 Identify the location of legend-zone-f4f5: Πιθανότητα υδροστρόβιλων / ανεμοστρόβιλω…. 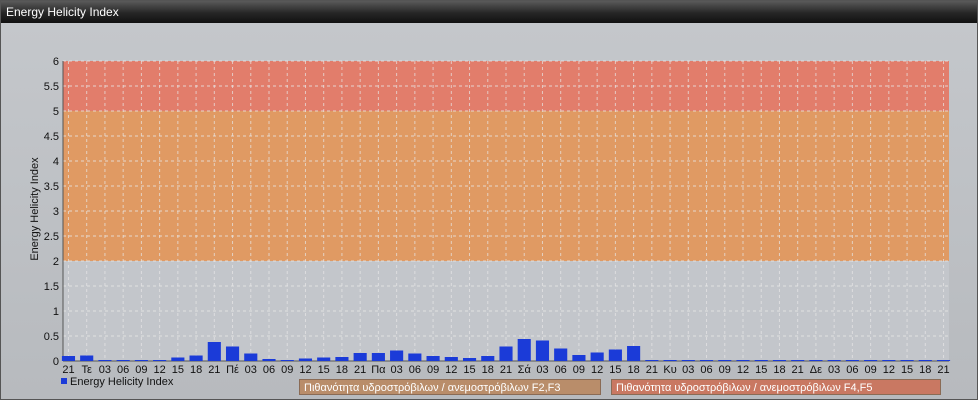
(776, 387).